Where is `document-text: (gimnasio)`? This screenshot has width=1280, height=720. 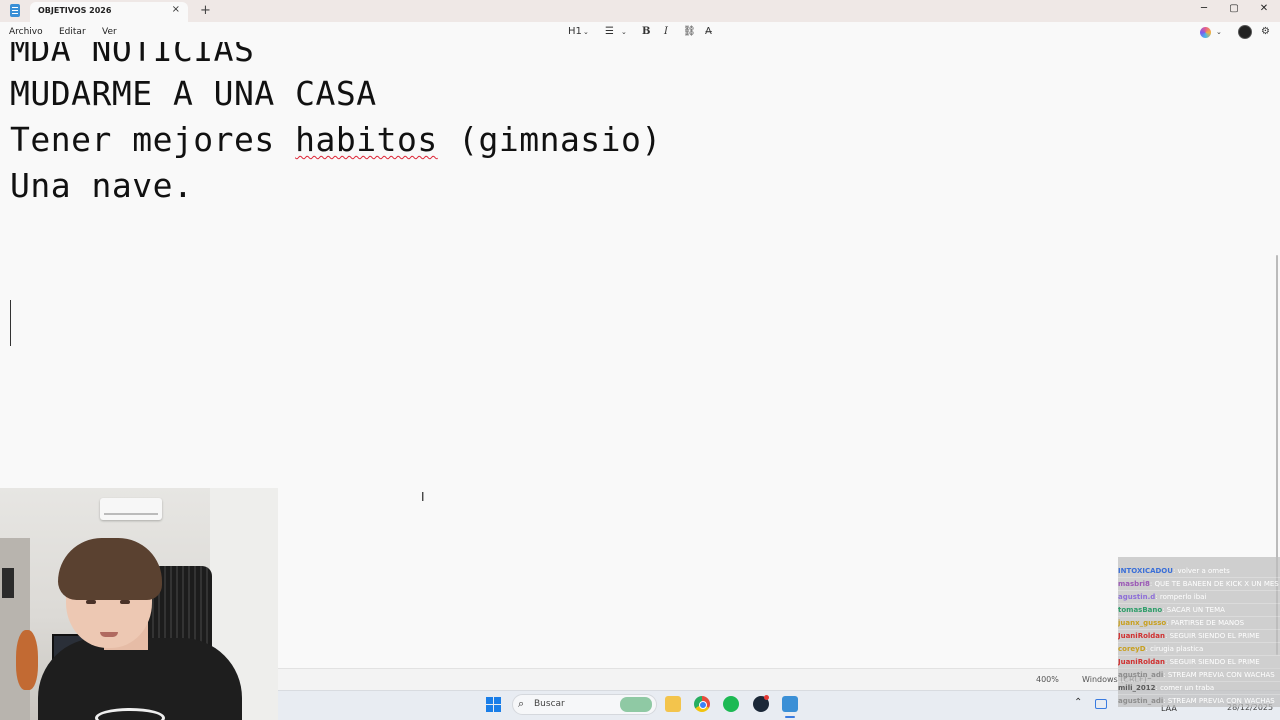
document-text: (gimnasio) is located at coordinates (549, 139).